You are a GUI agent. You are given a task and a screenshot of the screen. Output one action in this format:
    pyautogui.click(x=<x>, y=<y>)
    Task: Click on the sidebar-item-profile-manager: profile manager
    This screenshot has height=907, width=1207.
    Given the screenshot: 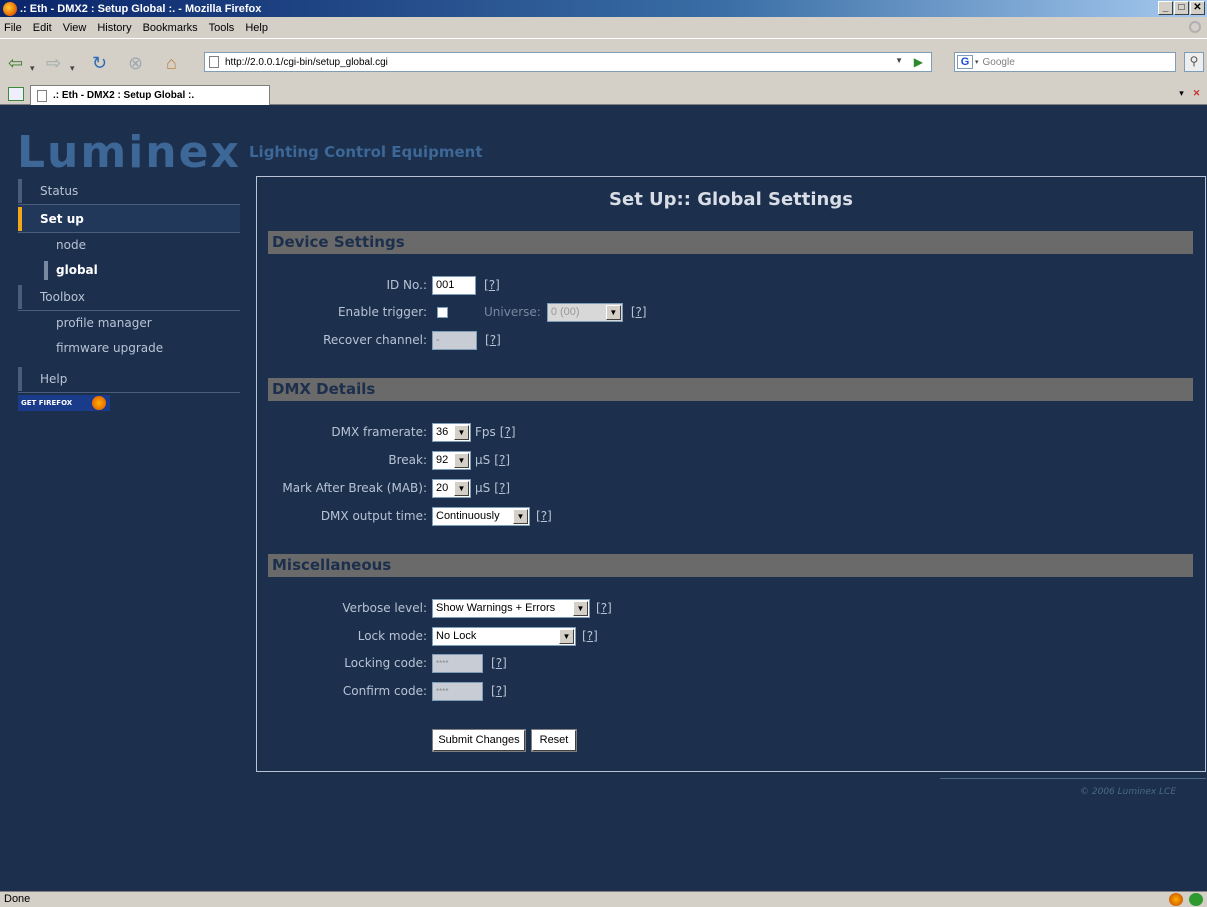 What is the action you would take?
    pyautogui.click(x=129, y=323)
    